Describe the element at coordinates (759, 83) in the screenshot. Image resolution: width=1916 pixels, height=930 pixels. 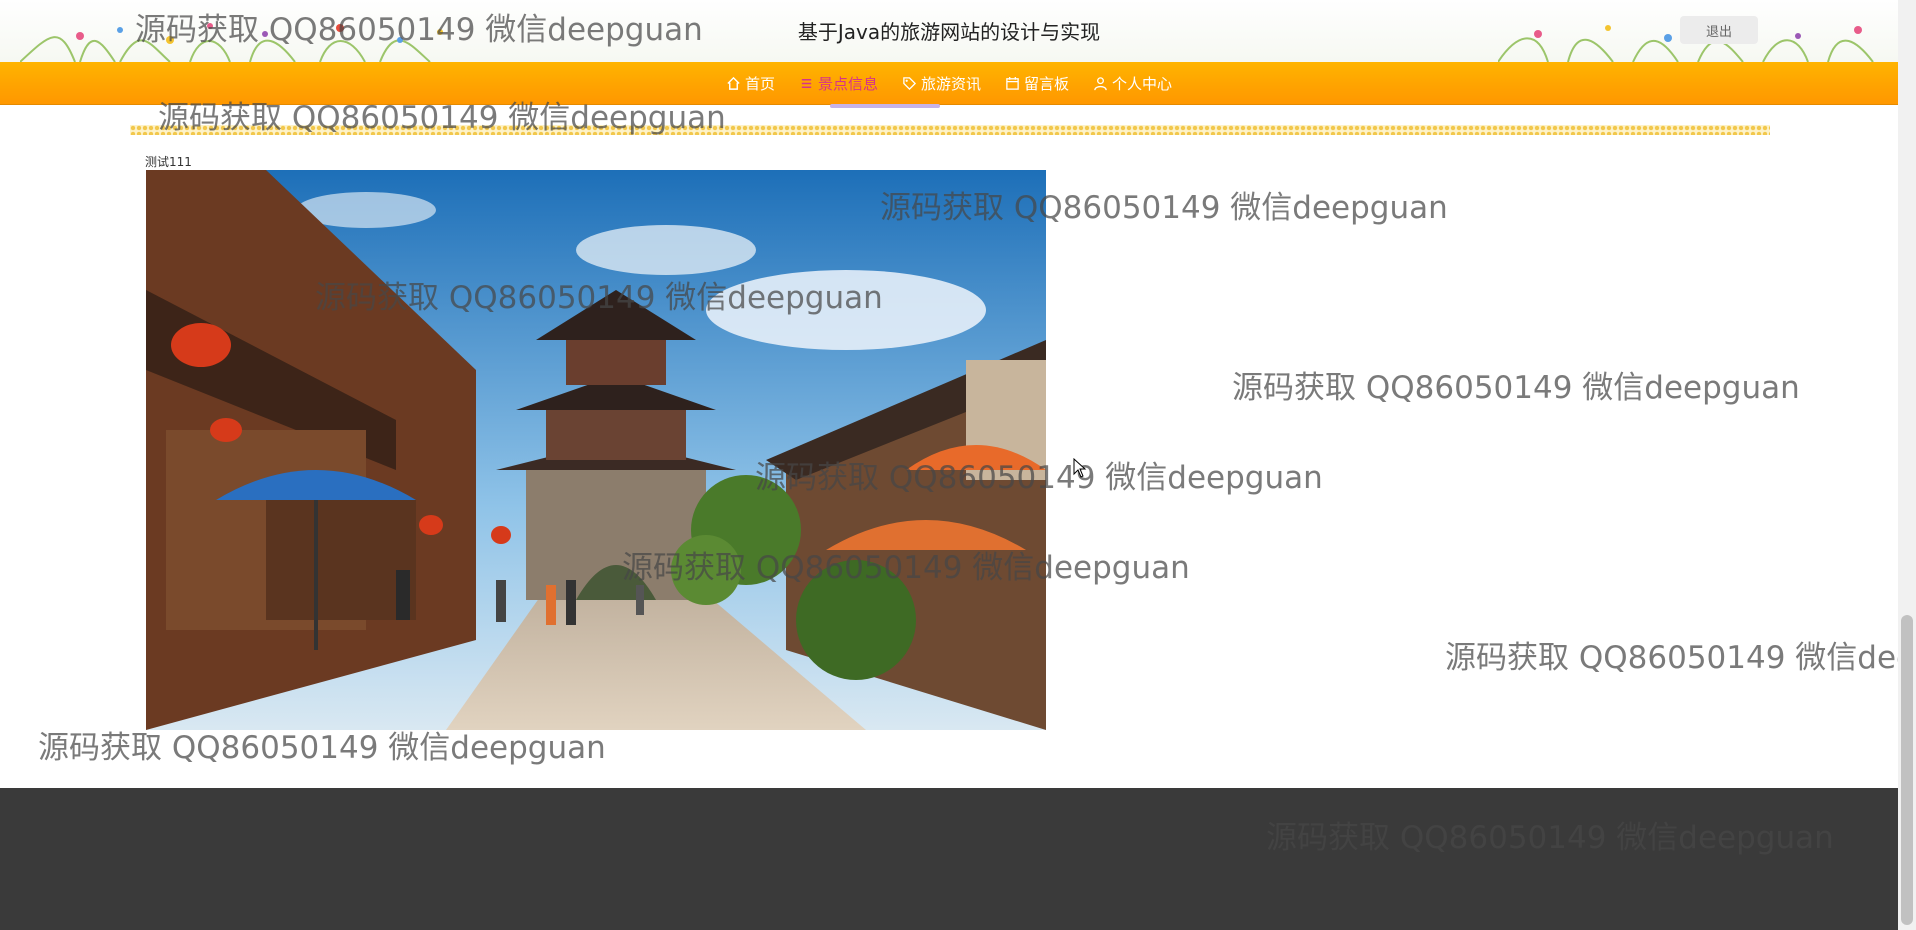
I see `nav-item-label: 首页` at that location.